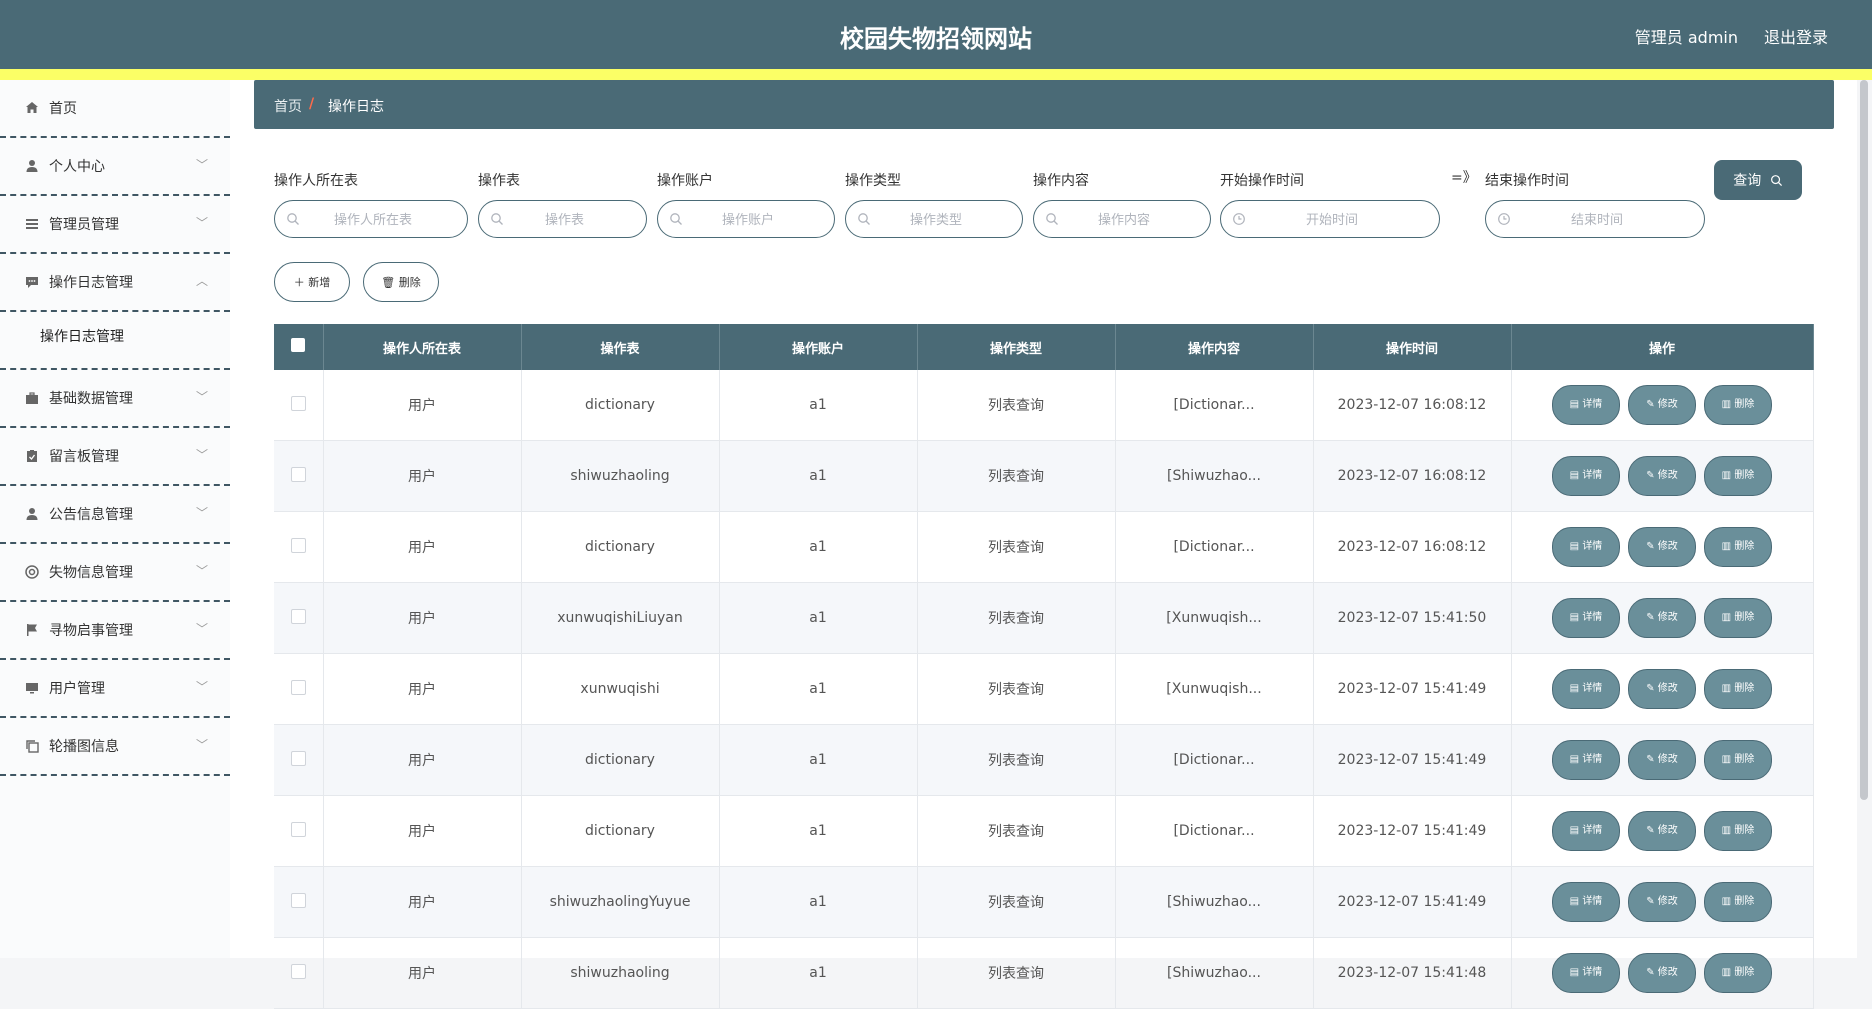  Describe the element at coordinates (115, 399) in the screenshot. I see `sidebar-item-base-data: 基础数据管理 ﹀` at that location.